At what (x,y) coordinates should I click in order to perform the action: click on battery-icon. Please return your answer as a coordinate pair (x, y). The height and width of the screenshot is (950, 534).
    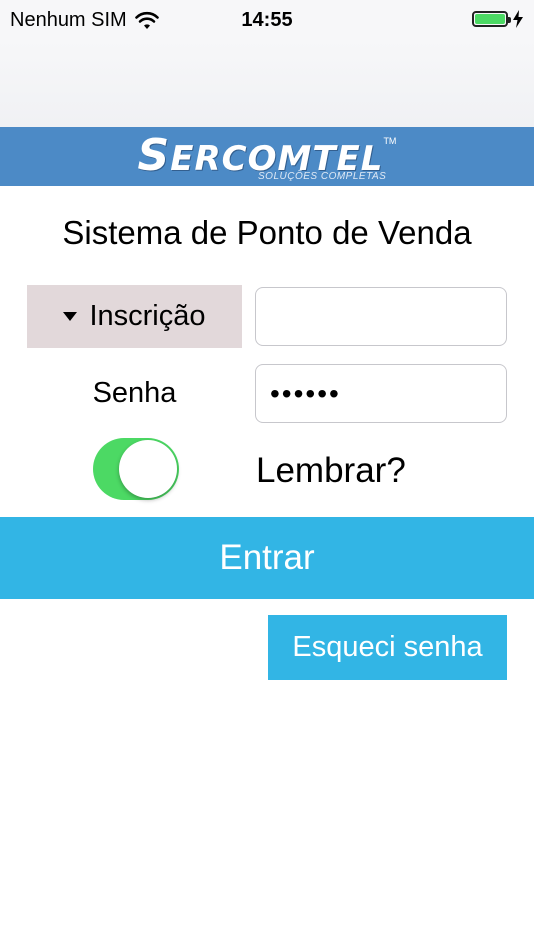
    Looking at the image, I should click on (491, 19).